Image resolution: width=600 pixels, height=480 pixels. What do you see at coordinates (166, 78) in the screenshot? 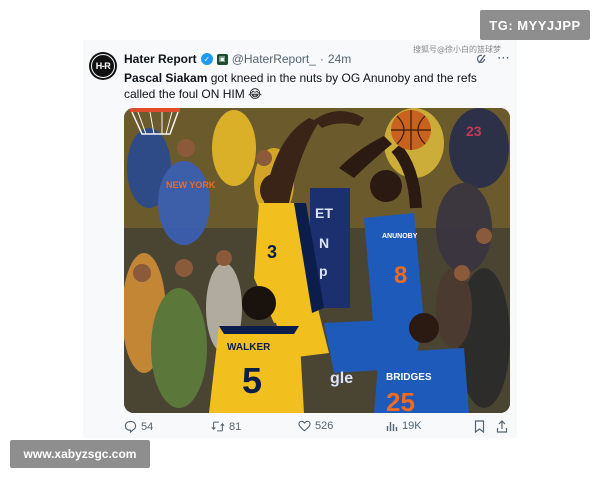
I see `tweet-text-mention: Pascal Siakam` at bounding box center [166, 78].